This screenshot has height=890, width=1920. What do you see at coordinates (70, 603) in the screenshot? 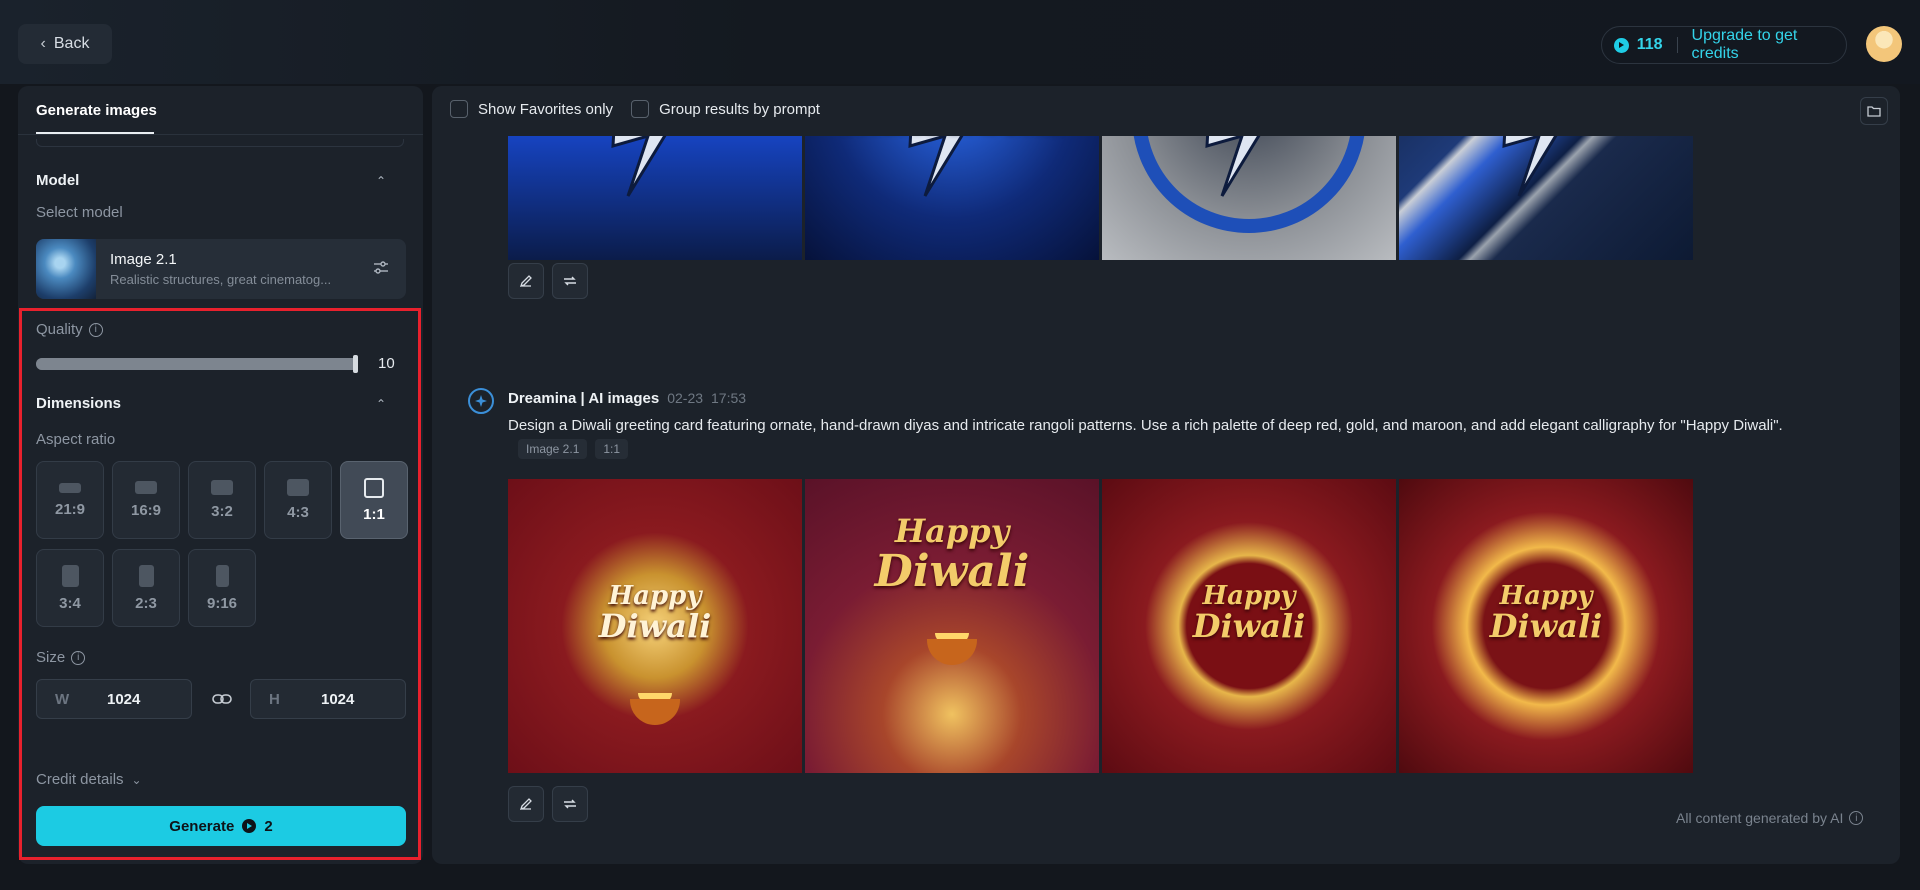
I see `aspect-ratio-label: 3:4` at bounding box center [70, 603].